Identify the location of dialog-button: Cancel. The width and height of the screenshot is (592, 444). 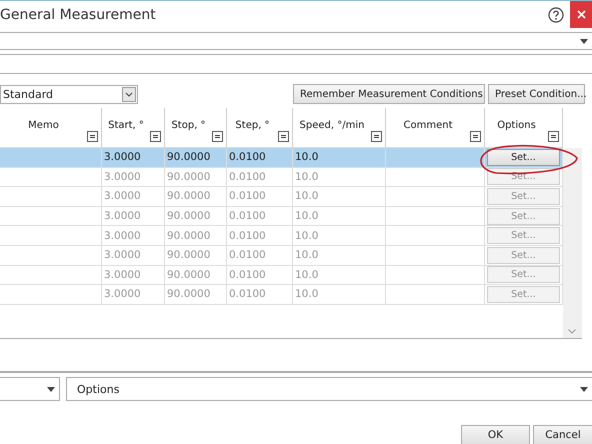
(562, 434).